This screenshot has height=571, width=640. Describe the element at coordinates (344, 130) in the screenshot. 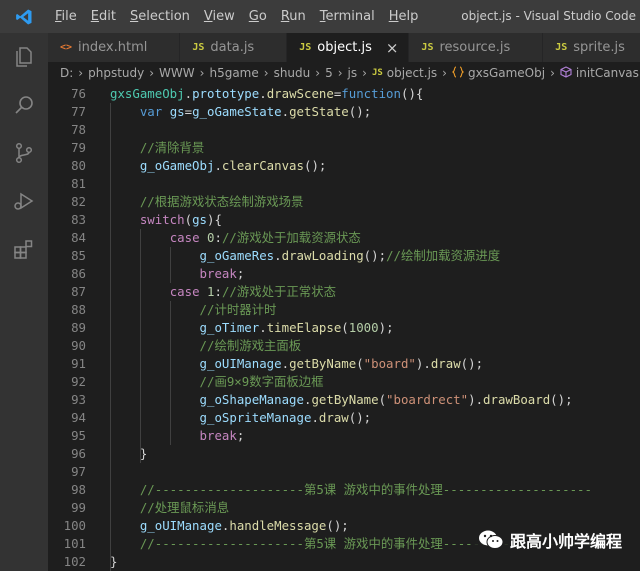

I see `code-line: 78` at that location.